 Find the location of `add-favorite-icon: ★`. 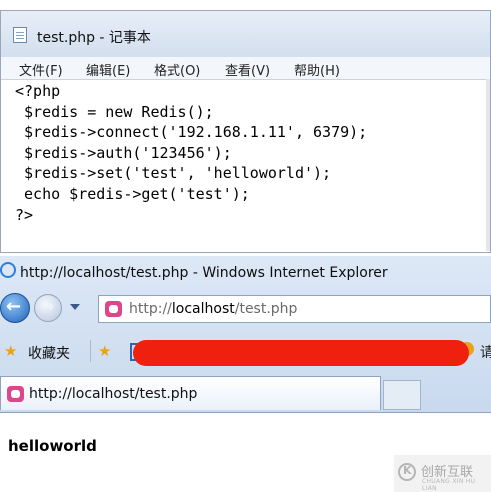

add-favorite-icon: ★ is located at coordinates (104, 351).